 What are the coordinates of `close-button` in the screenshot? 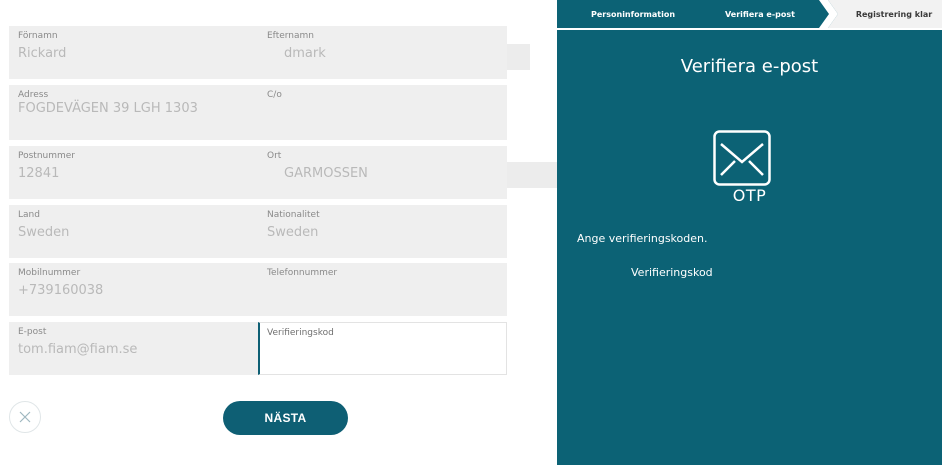 It's located at (25, 417).